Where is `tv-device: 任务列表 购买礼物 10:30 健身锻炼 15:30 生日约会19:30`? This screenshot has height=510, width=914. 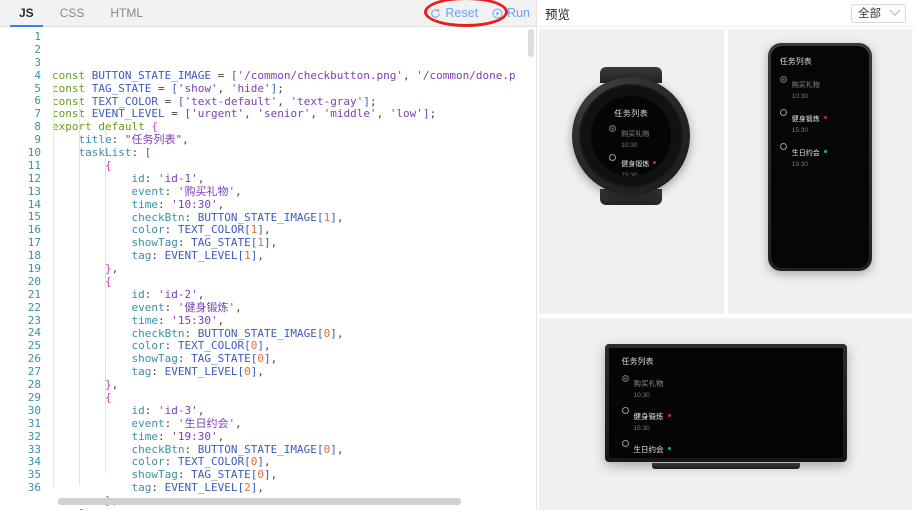
tv-device: 任务列表 购买礼物 10:30 健身锻炼 15:30 生日约会19:30 is located at coordinates (725, 406).